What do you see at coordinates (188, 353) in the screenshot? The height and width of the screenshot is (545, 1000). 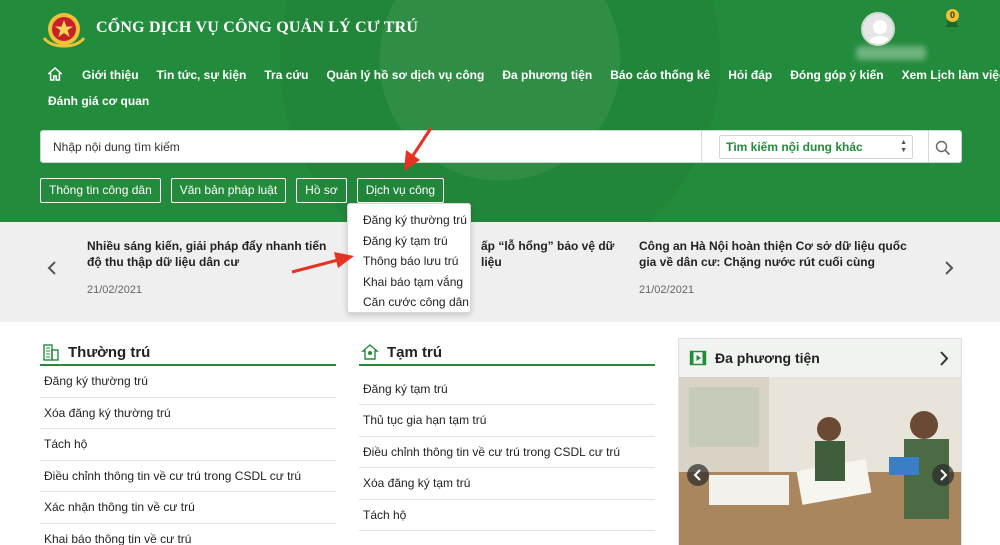 I see `column-header: Thường trú` at bounding box center [188, 353].